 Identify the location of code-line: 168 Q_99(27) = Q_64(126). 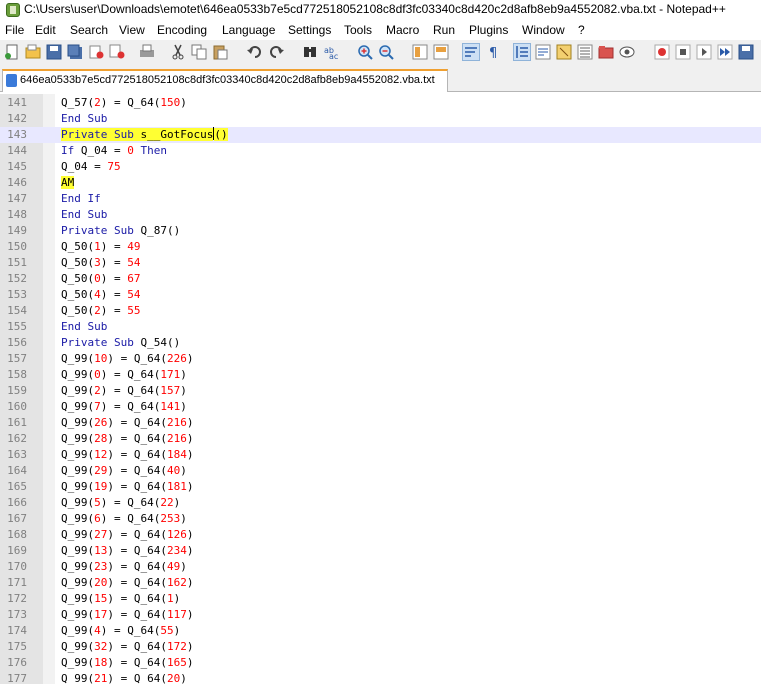
(380, 535).